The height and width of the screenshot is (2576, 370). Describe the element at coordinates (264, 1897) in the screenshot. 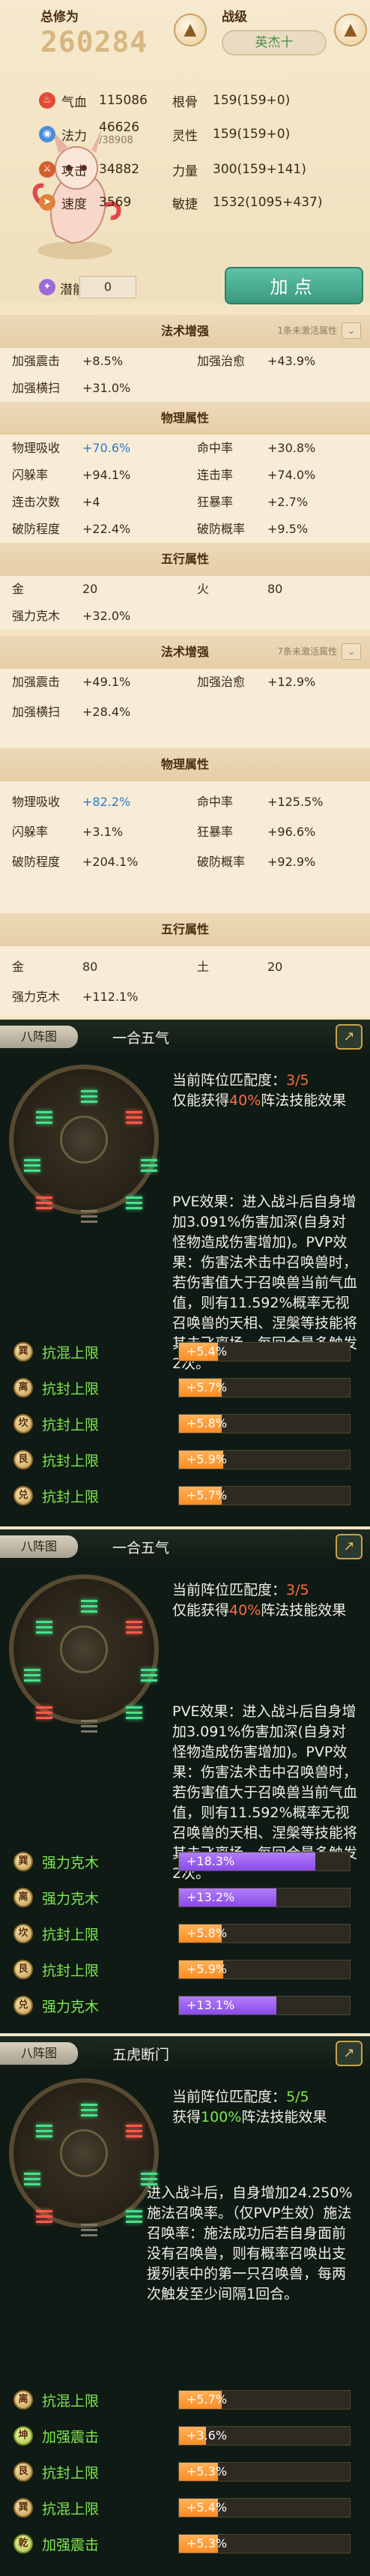

I see `formation-attr-bar: +13.2%` at that location.